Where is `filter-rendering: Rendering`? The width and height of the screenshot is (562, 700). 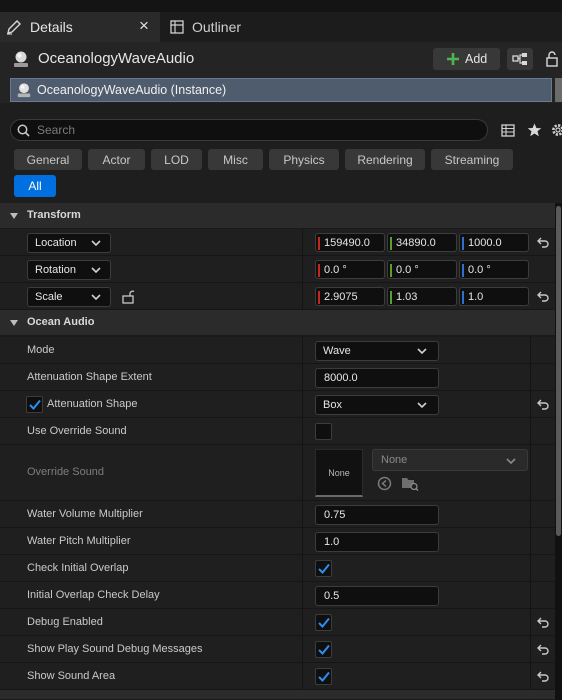 filter-rendering: Rendering is located at coordinates (385, 159).